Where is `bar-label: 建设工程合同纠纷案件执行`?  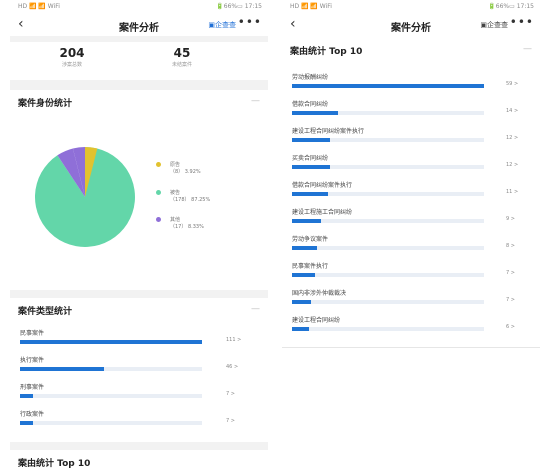 bar-label: 建设工程合同纠纷案件执行 is located at coordinates (328, 131).